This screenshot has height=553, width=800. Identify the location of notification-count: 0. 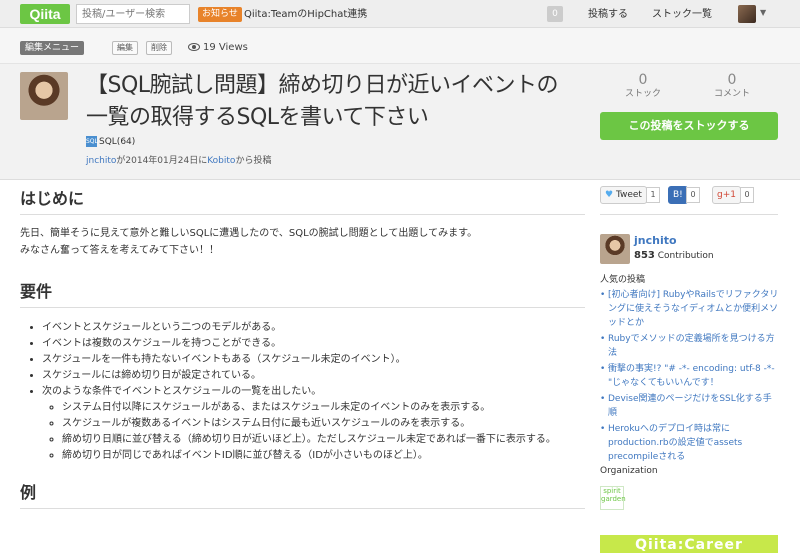
(555, 14).